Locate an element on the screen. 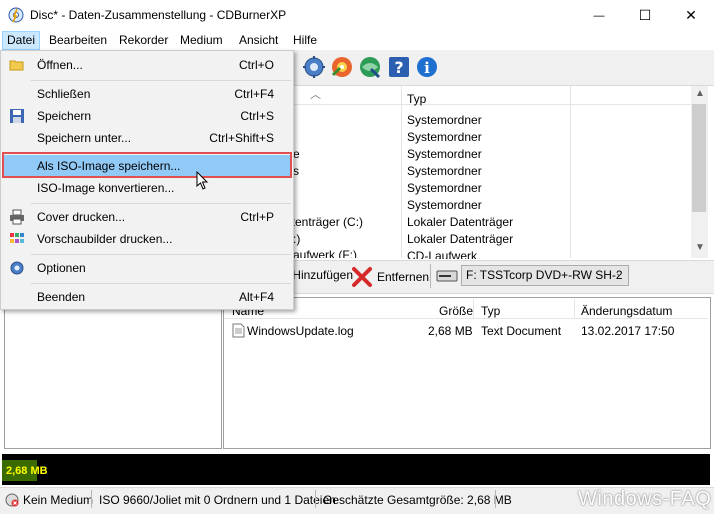 The height and width of the screenshot is (514, 714). minimize-button: — is located at coordinates (599, 15).